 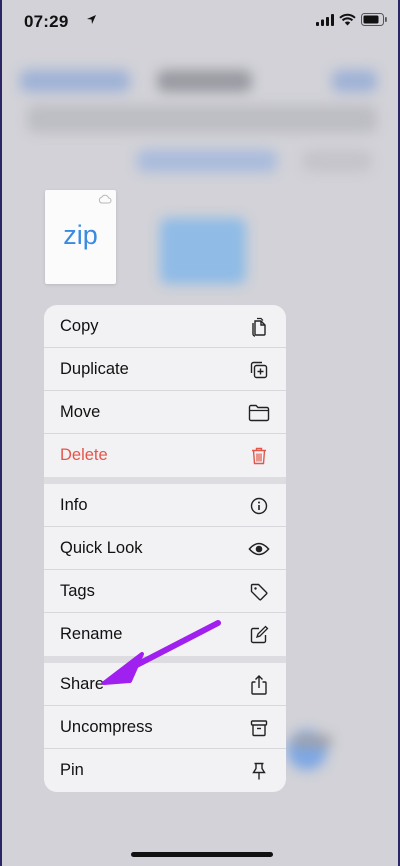 What do you see at coordinates (161, 652) in the screenshot?
I see `annotation-arrow` at bounding box center [161, 652].